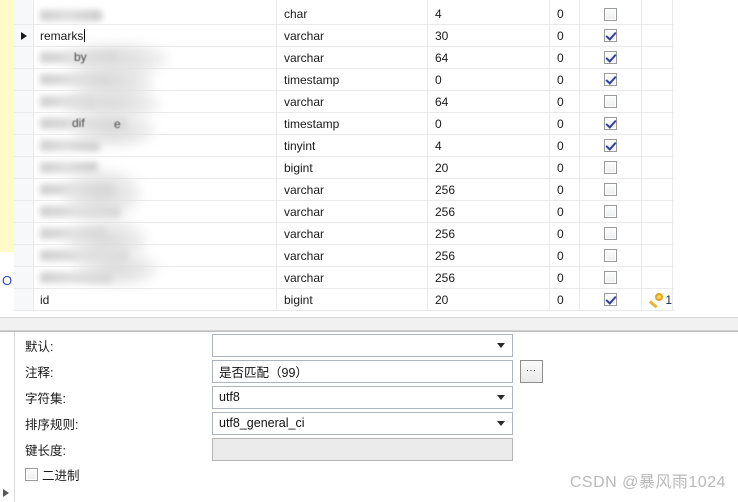 The height and width of the screenshot is (502, 738). What do you see at coordinates (344, 36) in the screenshot?
I see `table-row: remarks varchar 30 0` at bounding box center [344, 36].